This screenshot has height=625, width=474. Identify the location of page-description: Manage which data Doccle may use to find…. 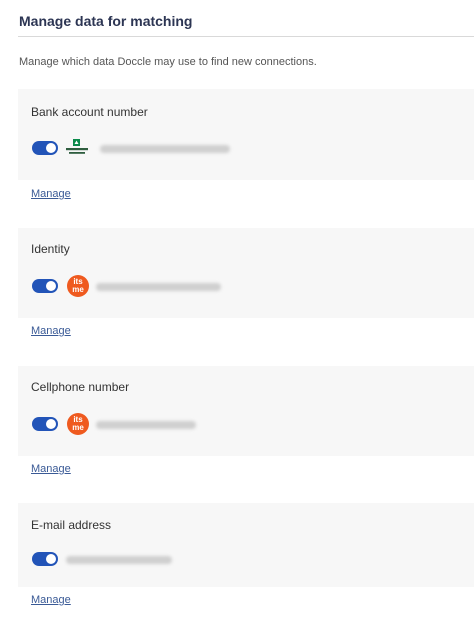
(168, 62).